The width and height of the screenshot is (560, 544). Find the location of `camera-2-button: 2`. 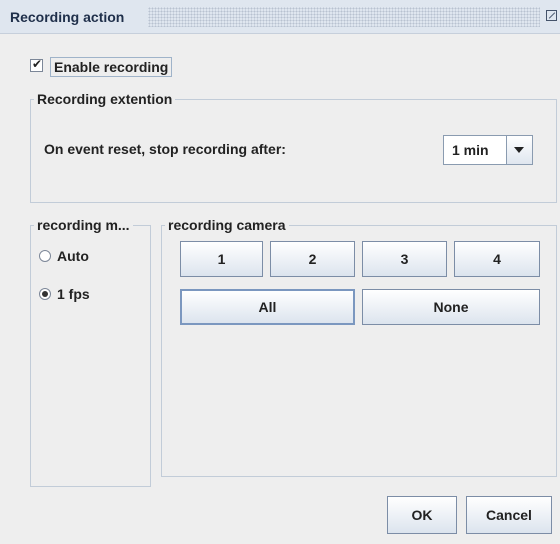

camera-2-button: 2 is located at coordinates (312, 259).